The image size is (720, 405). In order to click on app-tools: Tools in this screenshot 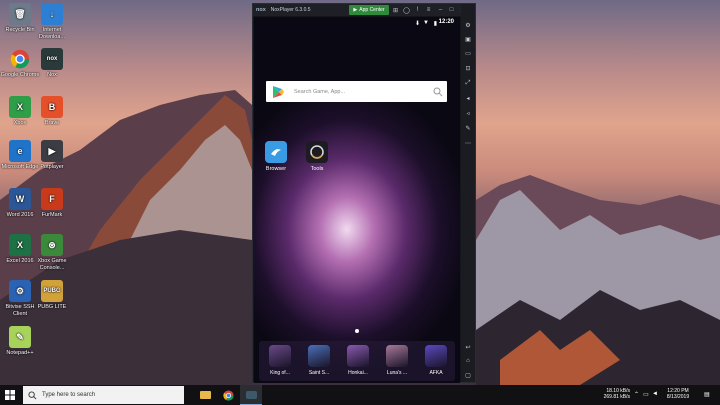, I will do `click(317, 156)`.